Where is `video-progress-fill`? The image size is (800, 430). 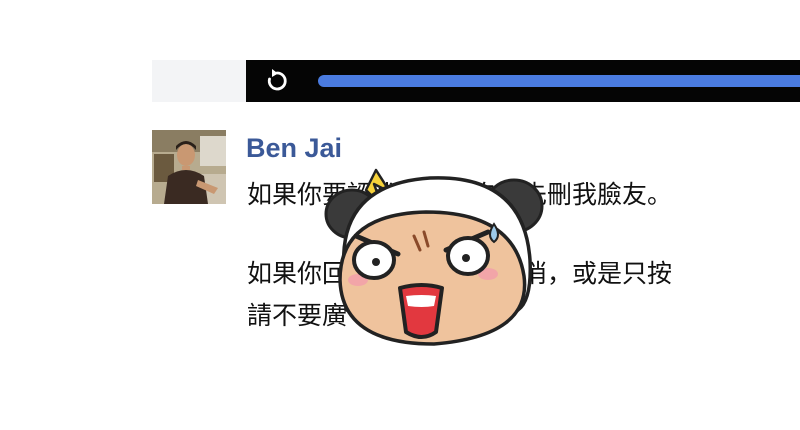 video-progress-fill is located at coordinates (559, 81).